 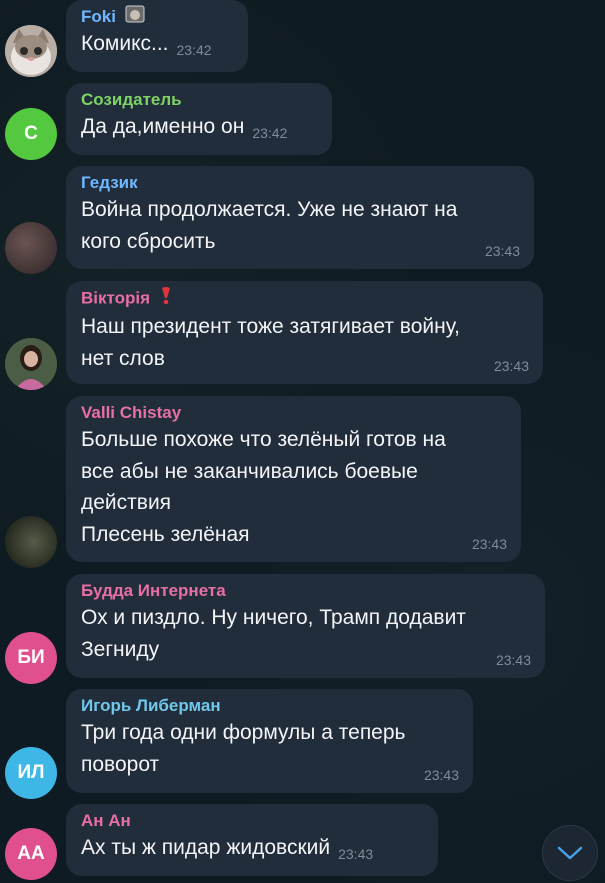 I want to click on message-line: Война продолжается. Уже не знают на, so click(x=269, y=209).